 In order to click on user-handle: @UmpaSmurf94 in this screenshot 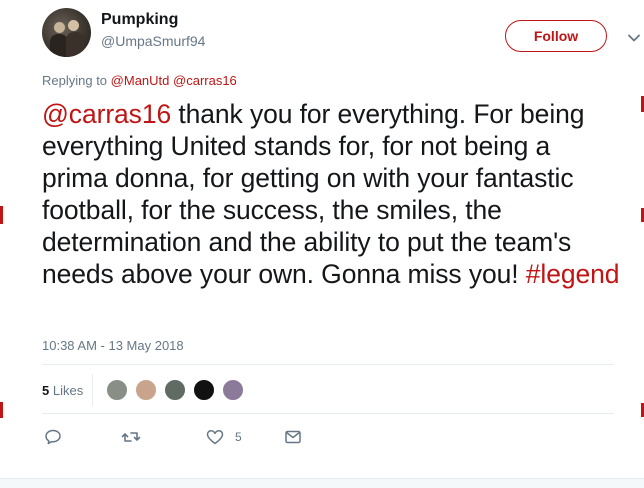, I will do `click(153, 41)`.